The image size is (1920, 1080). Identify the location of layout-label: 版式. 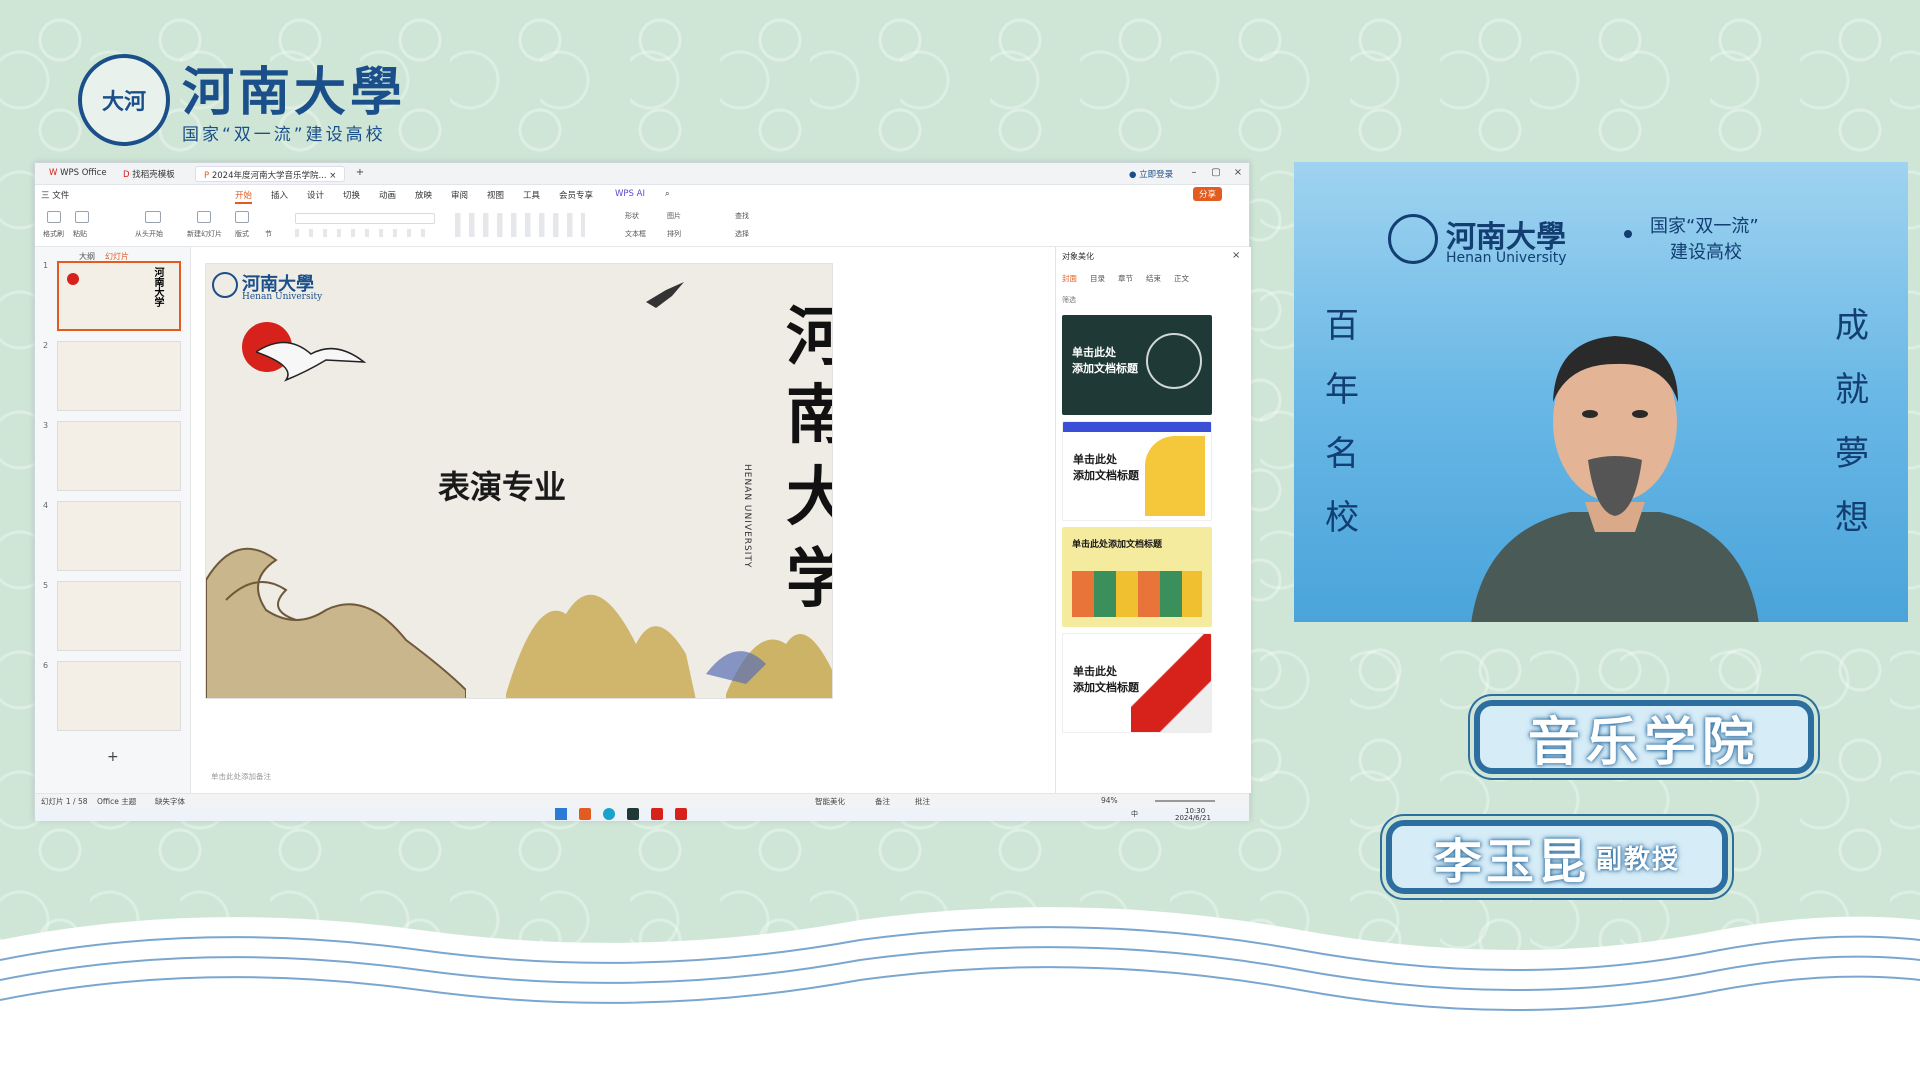
(242, 234).